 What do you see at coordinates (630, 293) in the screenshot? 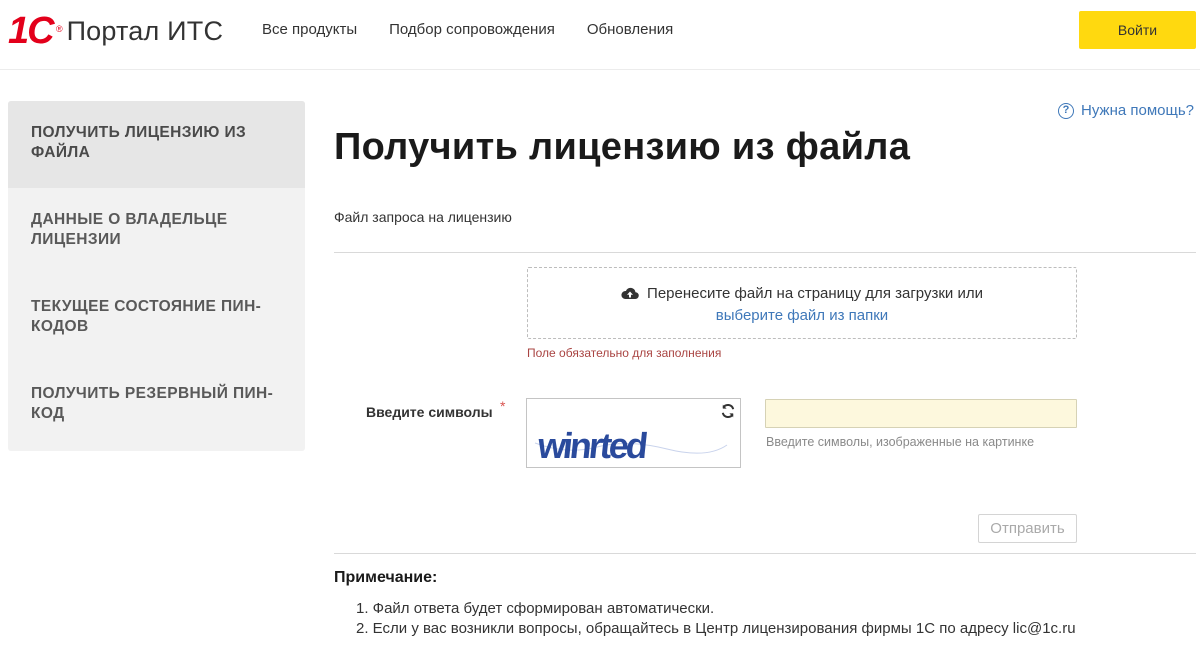
I see `cloud-upload-icon` at bounding box center [630, 293].